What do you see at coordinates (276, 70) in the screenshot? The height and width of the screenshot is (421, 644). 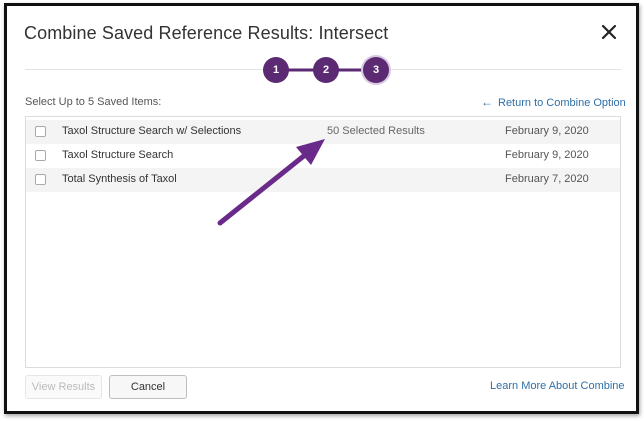 I see `step-1-label: 1` at bounding box center [276, 70].